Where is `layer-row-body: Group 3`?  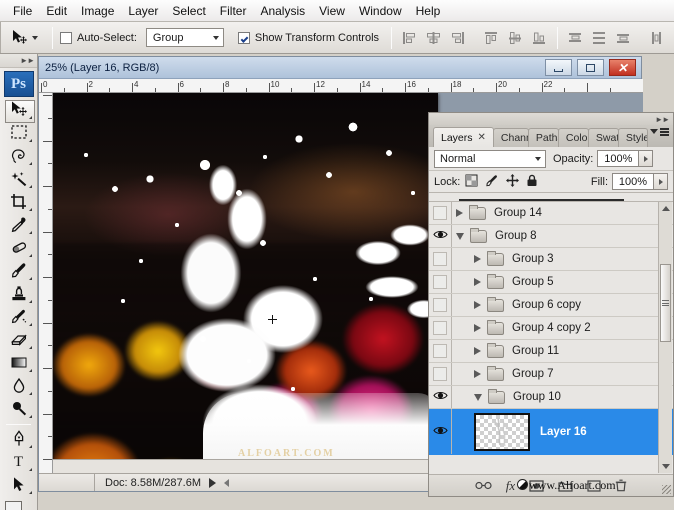 layer-row-body: Group 3 is located at coordinates (562, 258).